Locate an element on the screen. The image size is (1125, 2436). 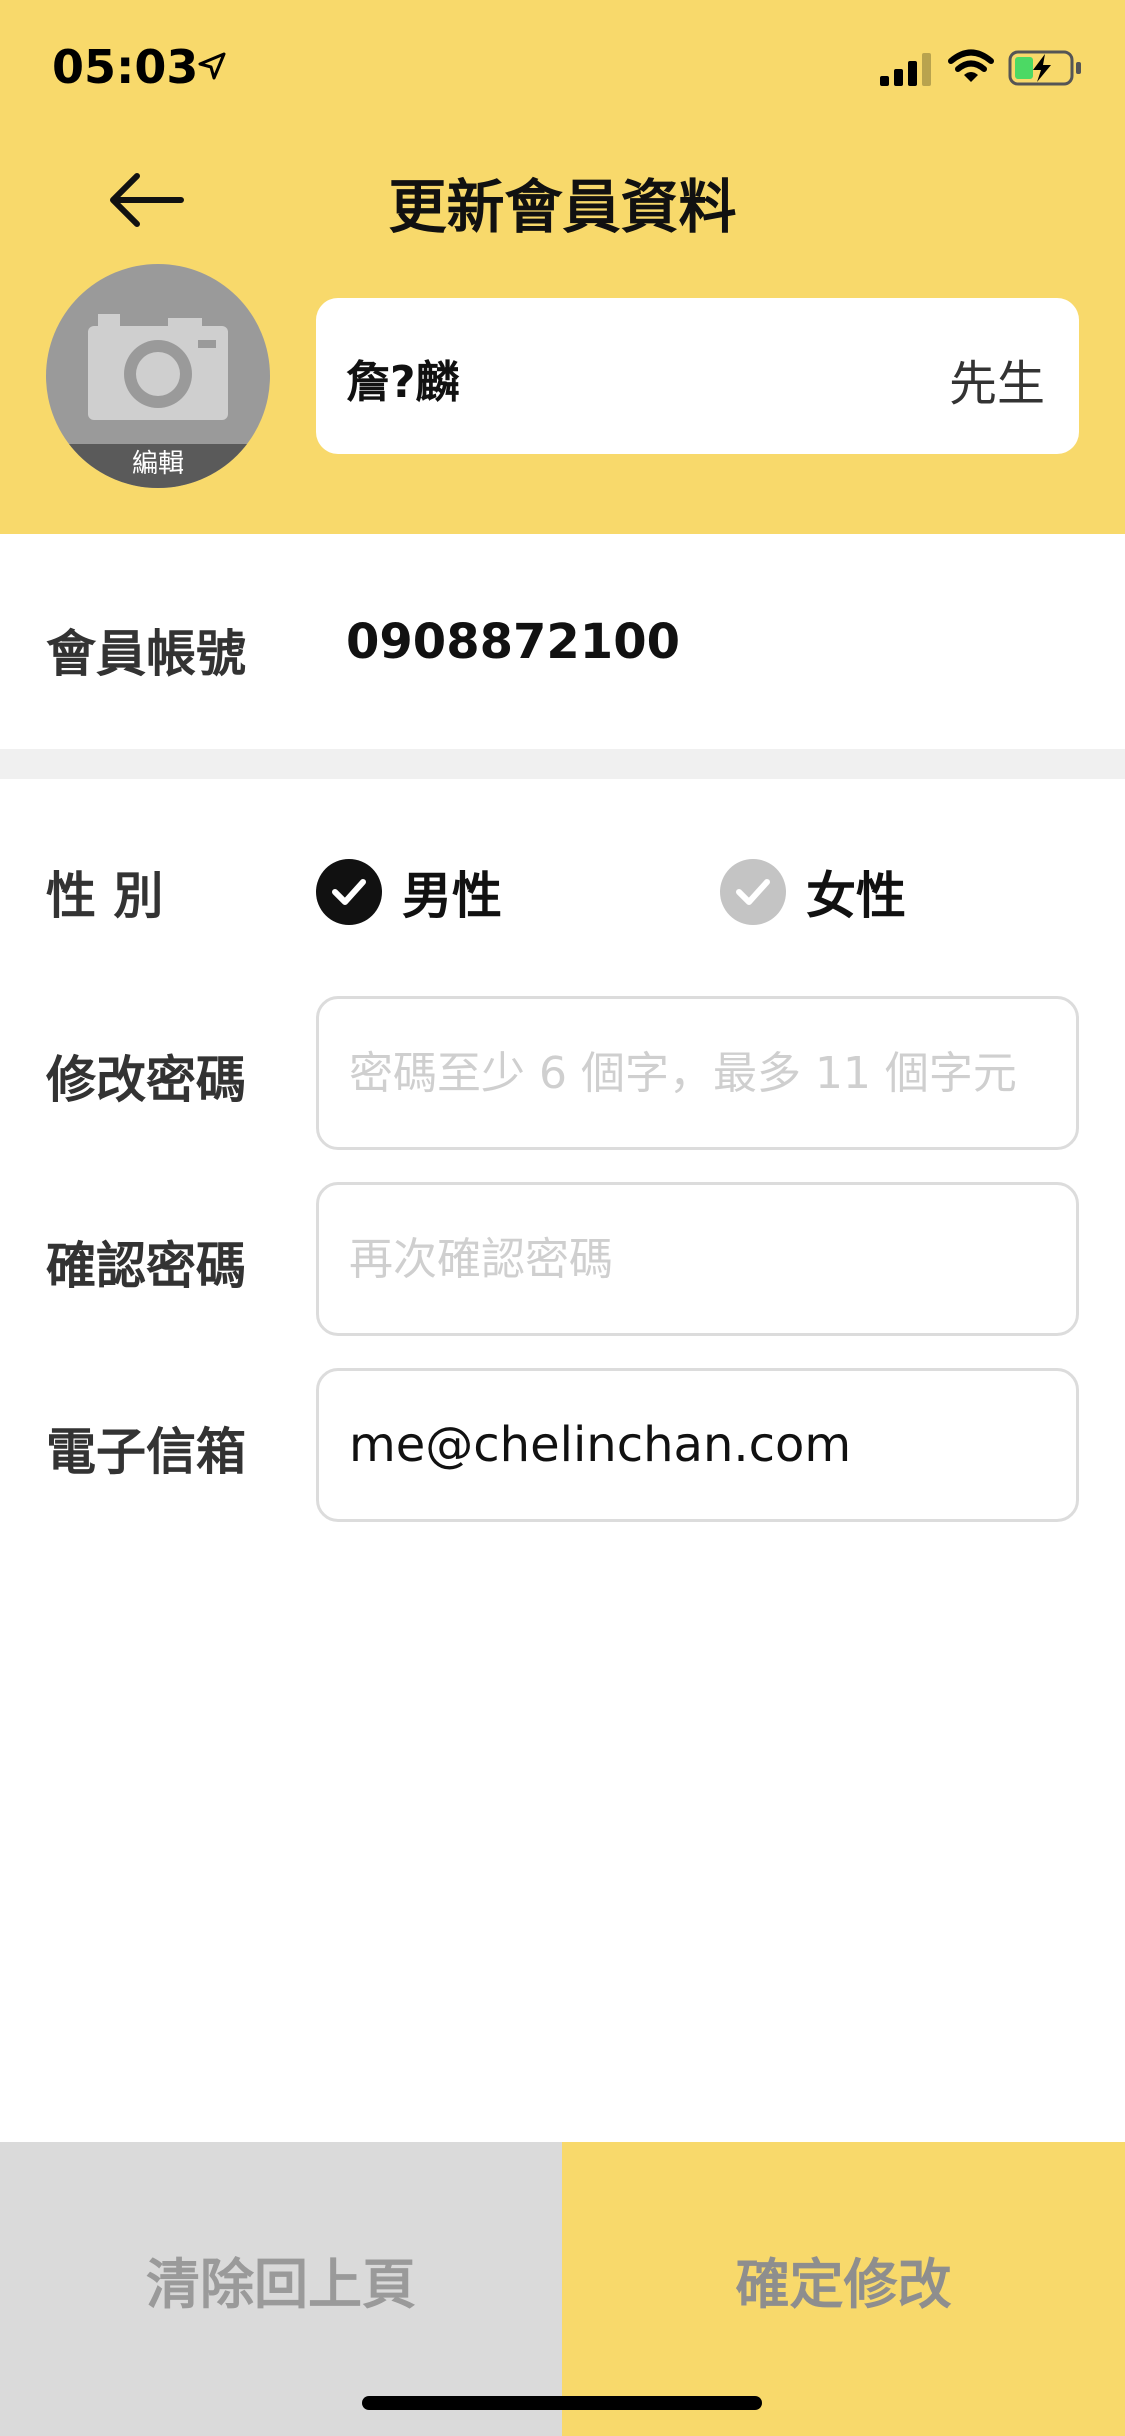
account-row: 會員帳號 0908872100 is located at coordinates (562, 641).